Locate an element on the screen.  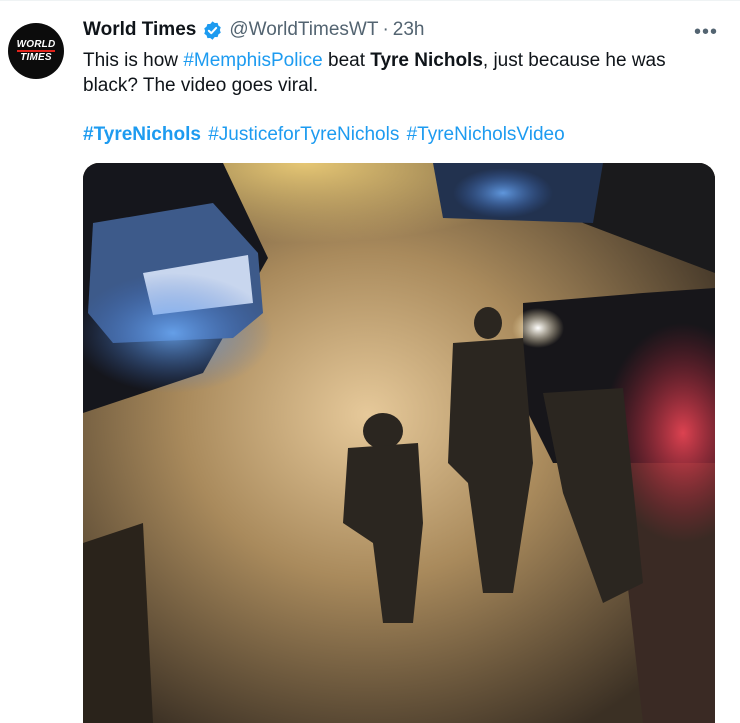
verified-badge-icon is located at coordinates (212, 30).